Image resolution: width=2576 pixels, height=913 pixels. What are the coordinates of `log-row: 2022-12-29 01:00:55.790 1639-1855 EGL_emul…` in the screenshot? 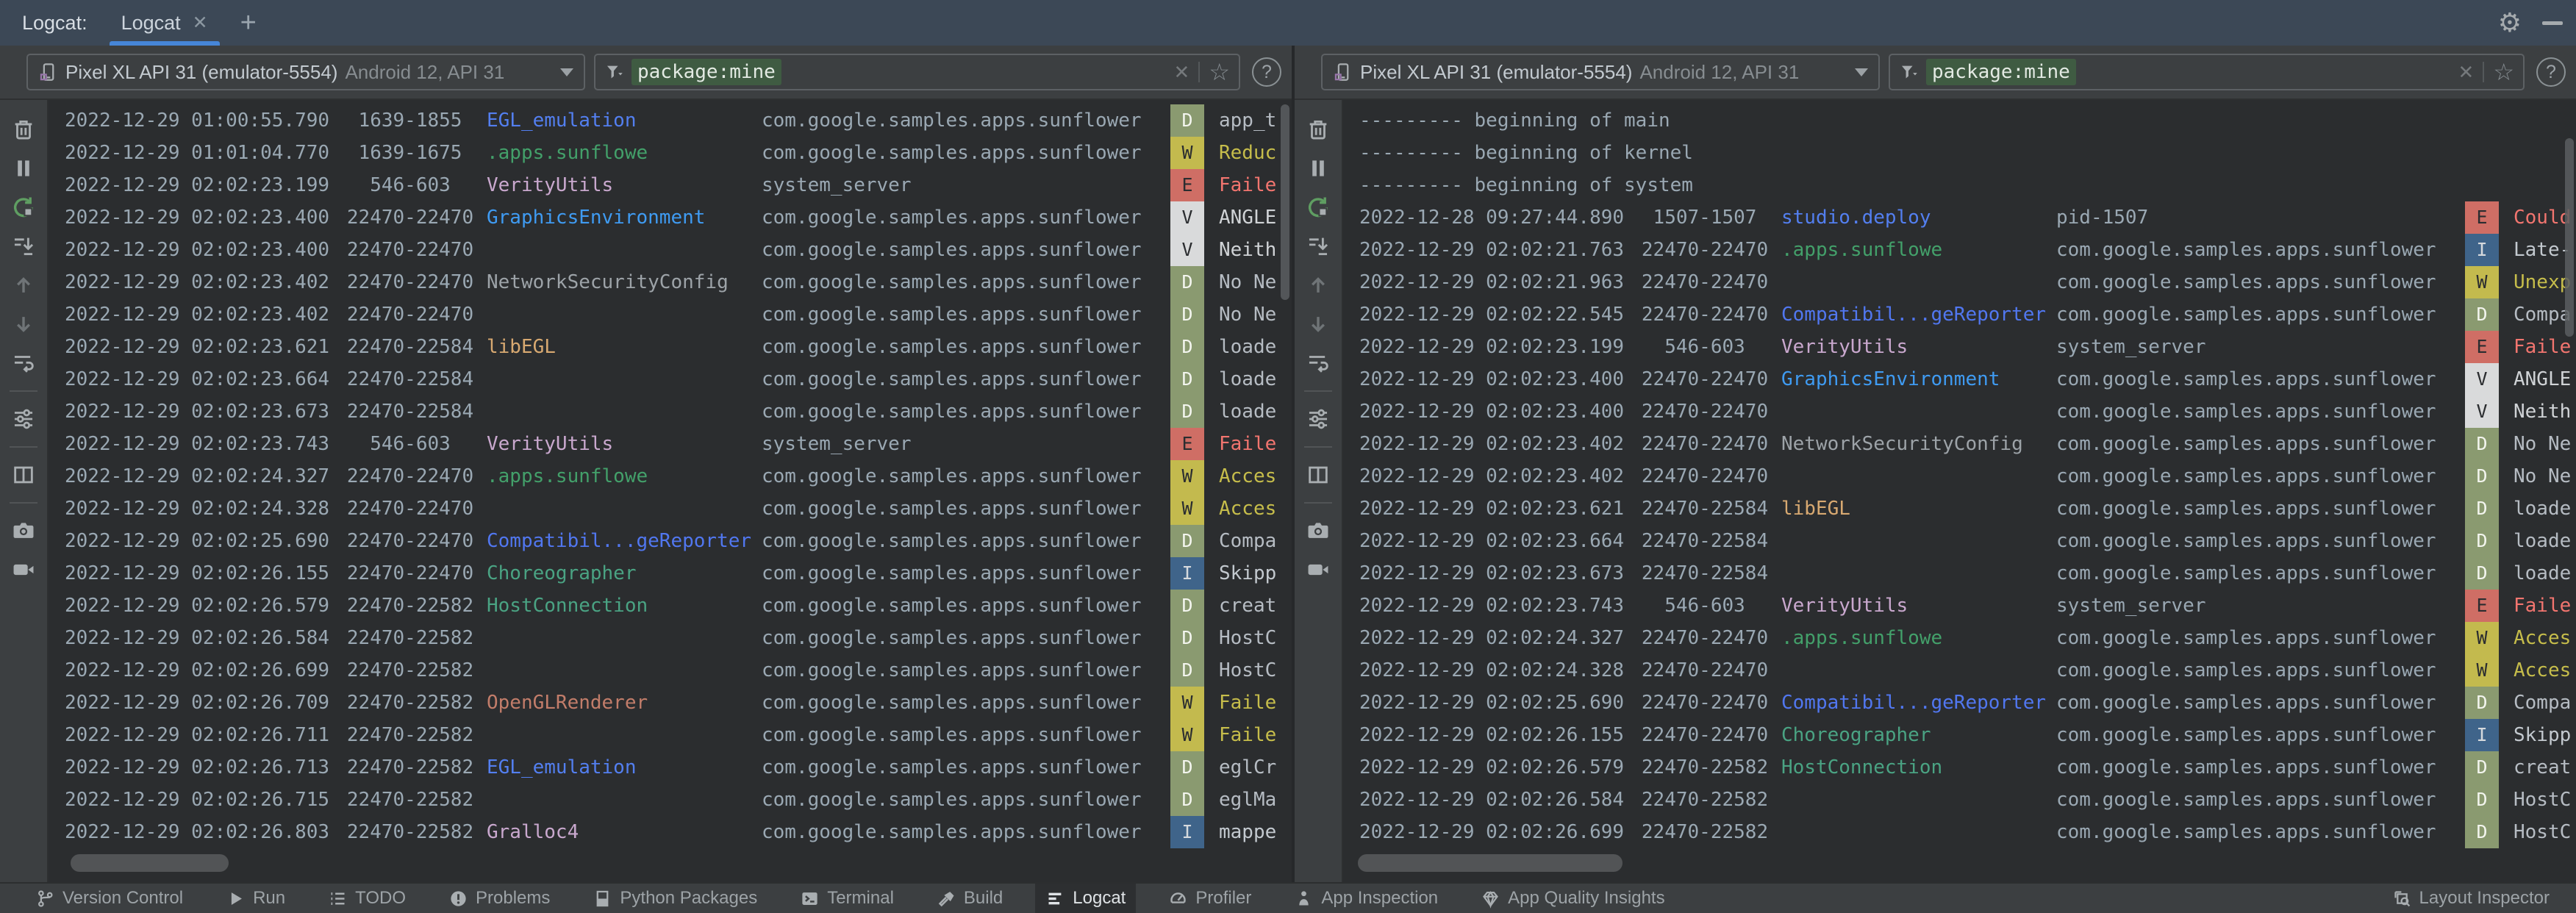 It's located at (670, 121).